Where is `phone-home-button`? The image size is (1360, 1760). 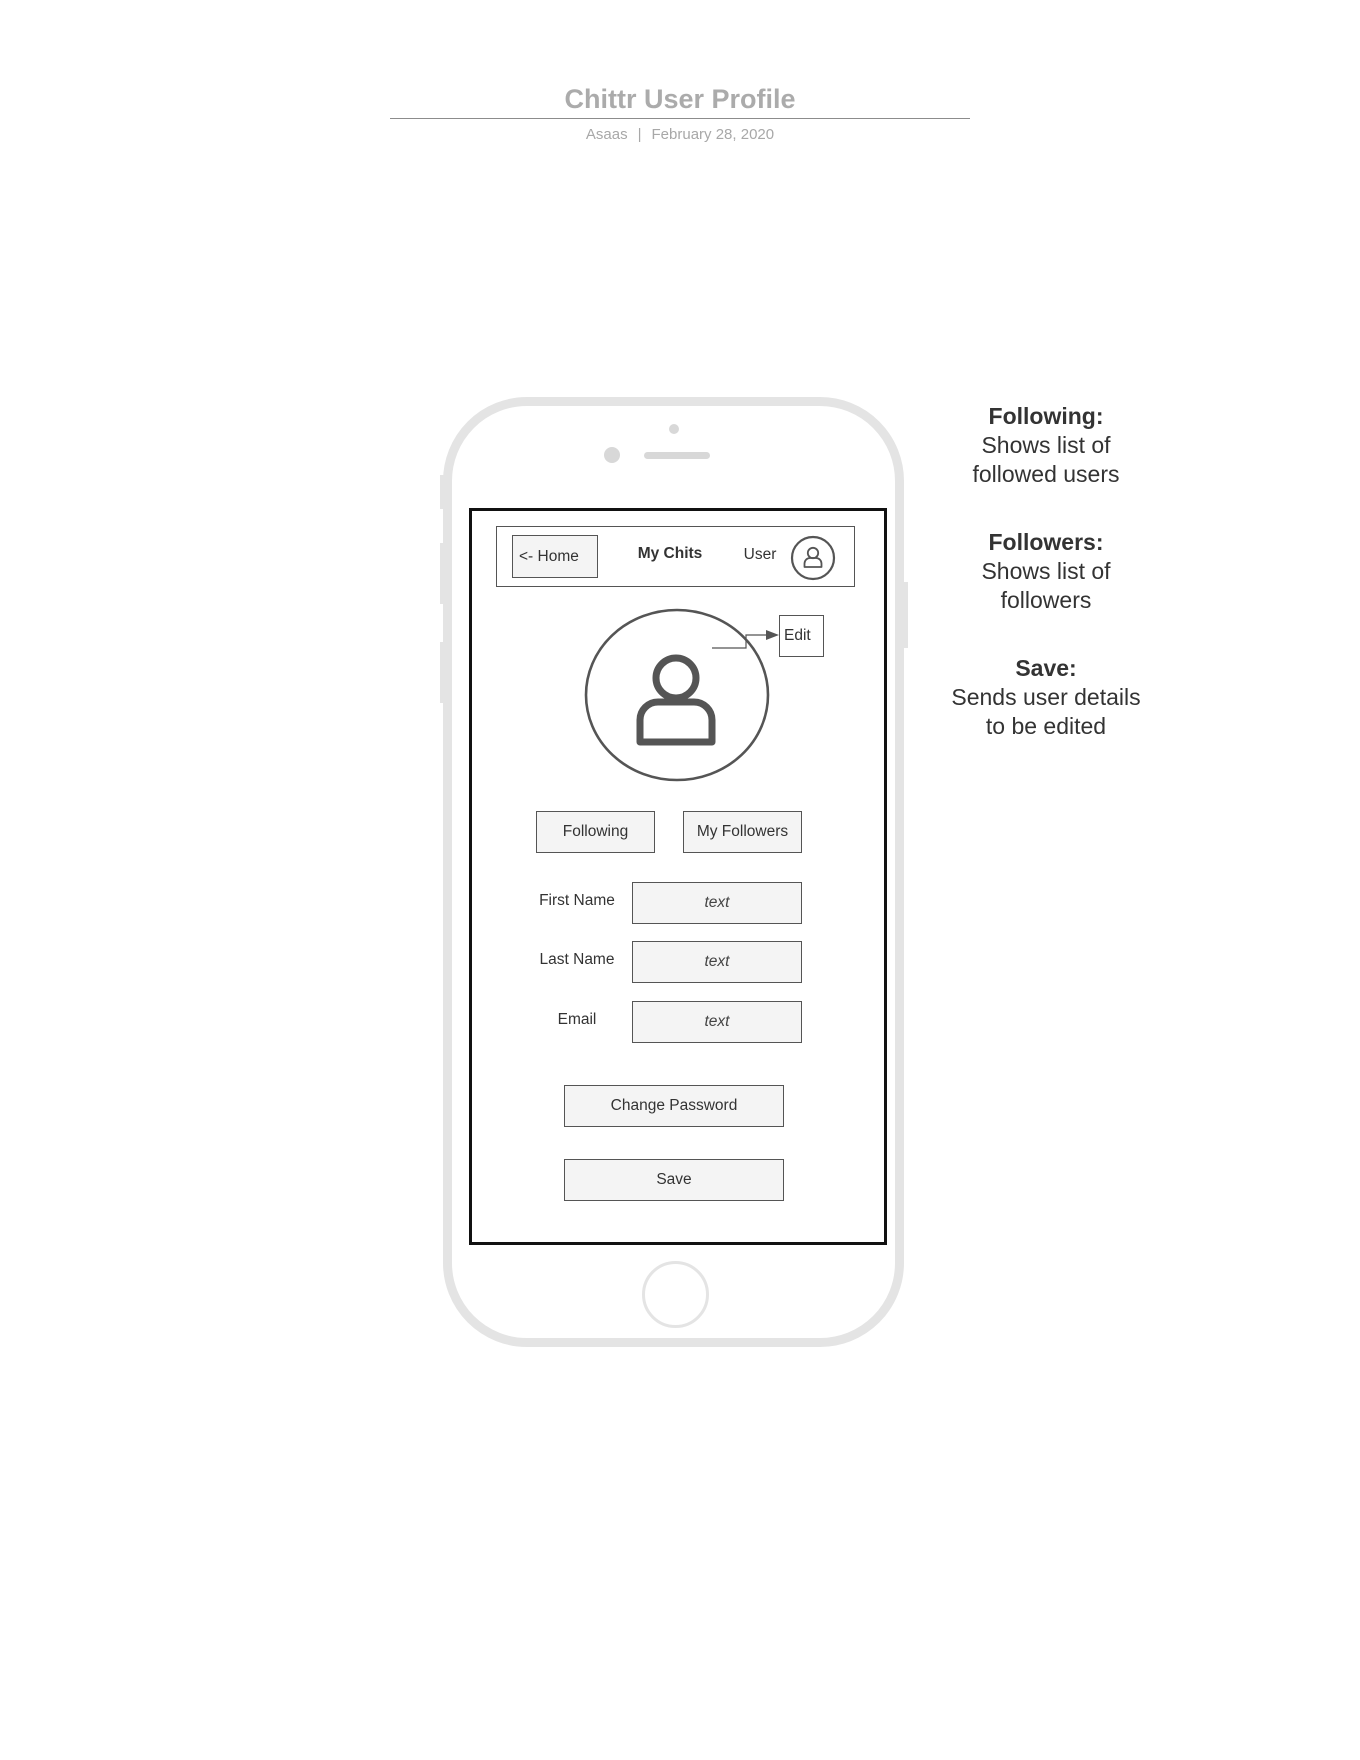 phone-home-button is located at coordinates (675, 1294).